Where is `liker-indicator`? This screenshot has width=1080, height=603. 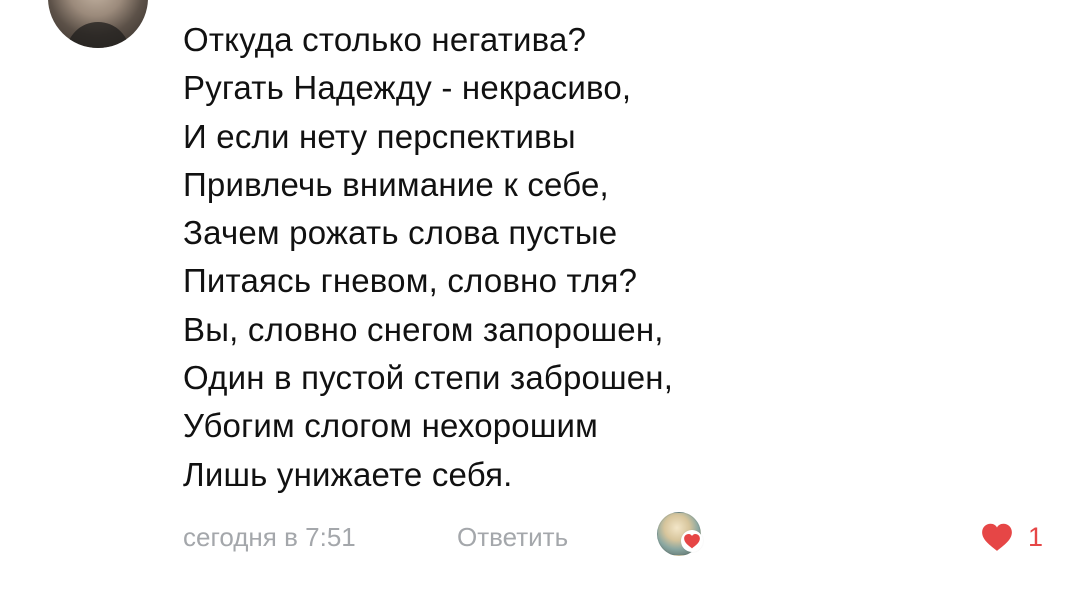
liker-indicator is located at coordinates (680, 539).